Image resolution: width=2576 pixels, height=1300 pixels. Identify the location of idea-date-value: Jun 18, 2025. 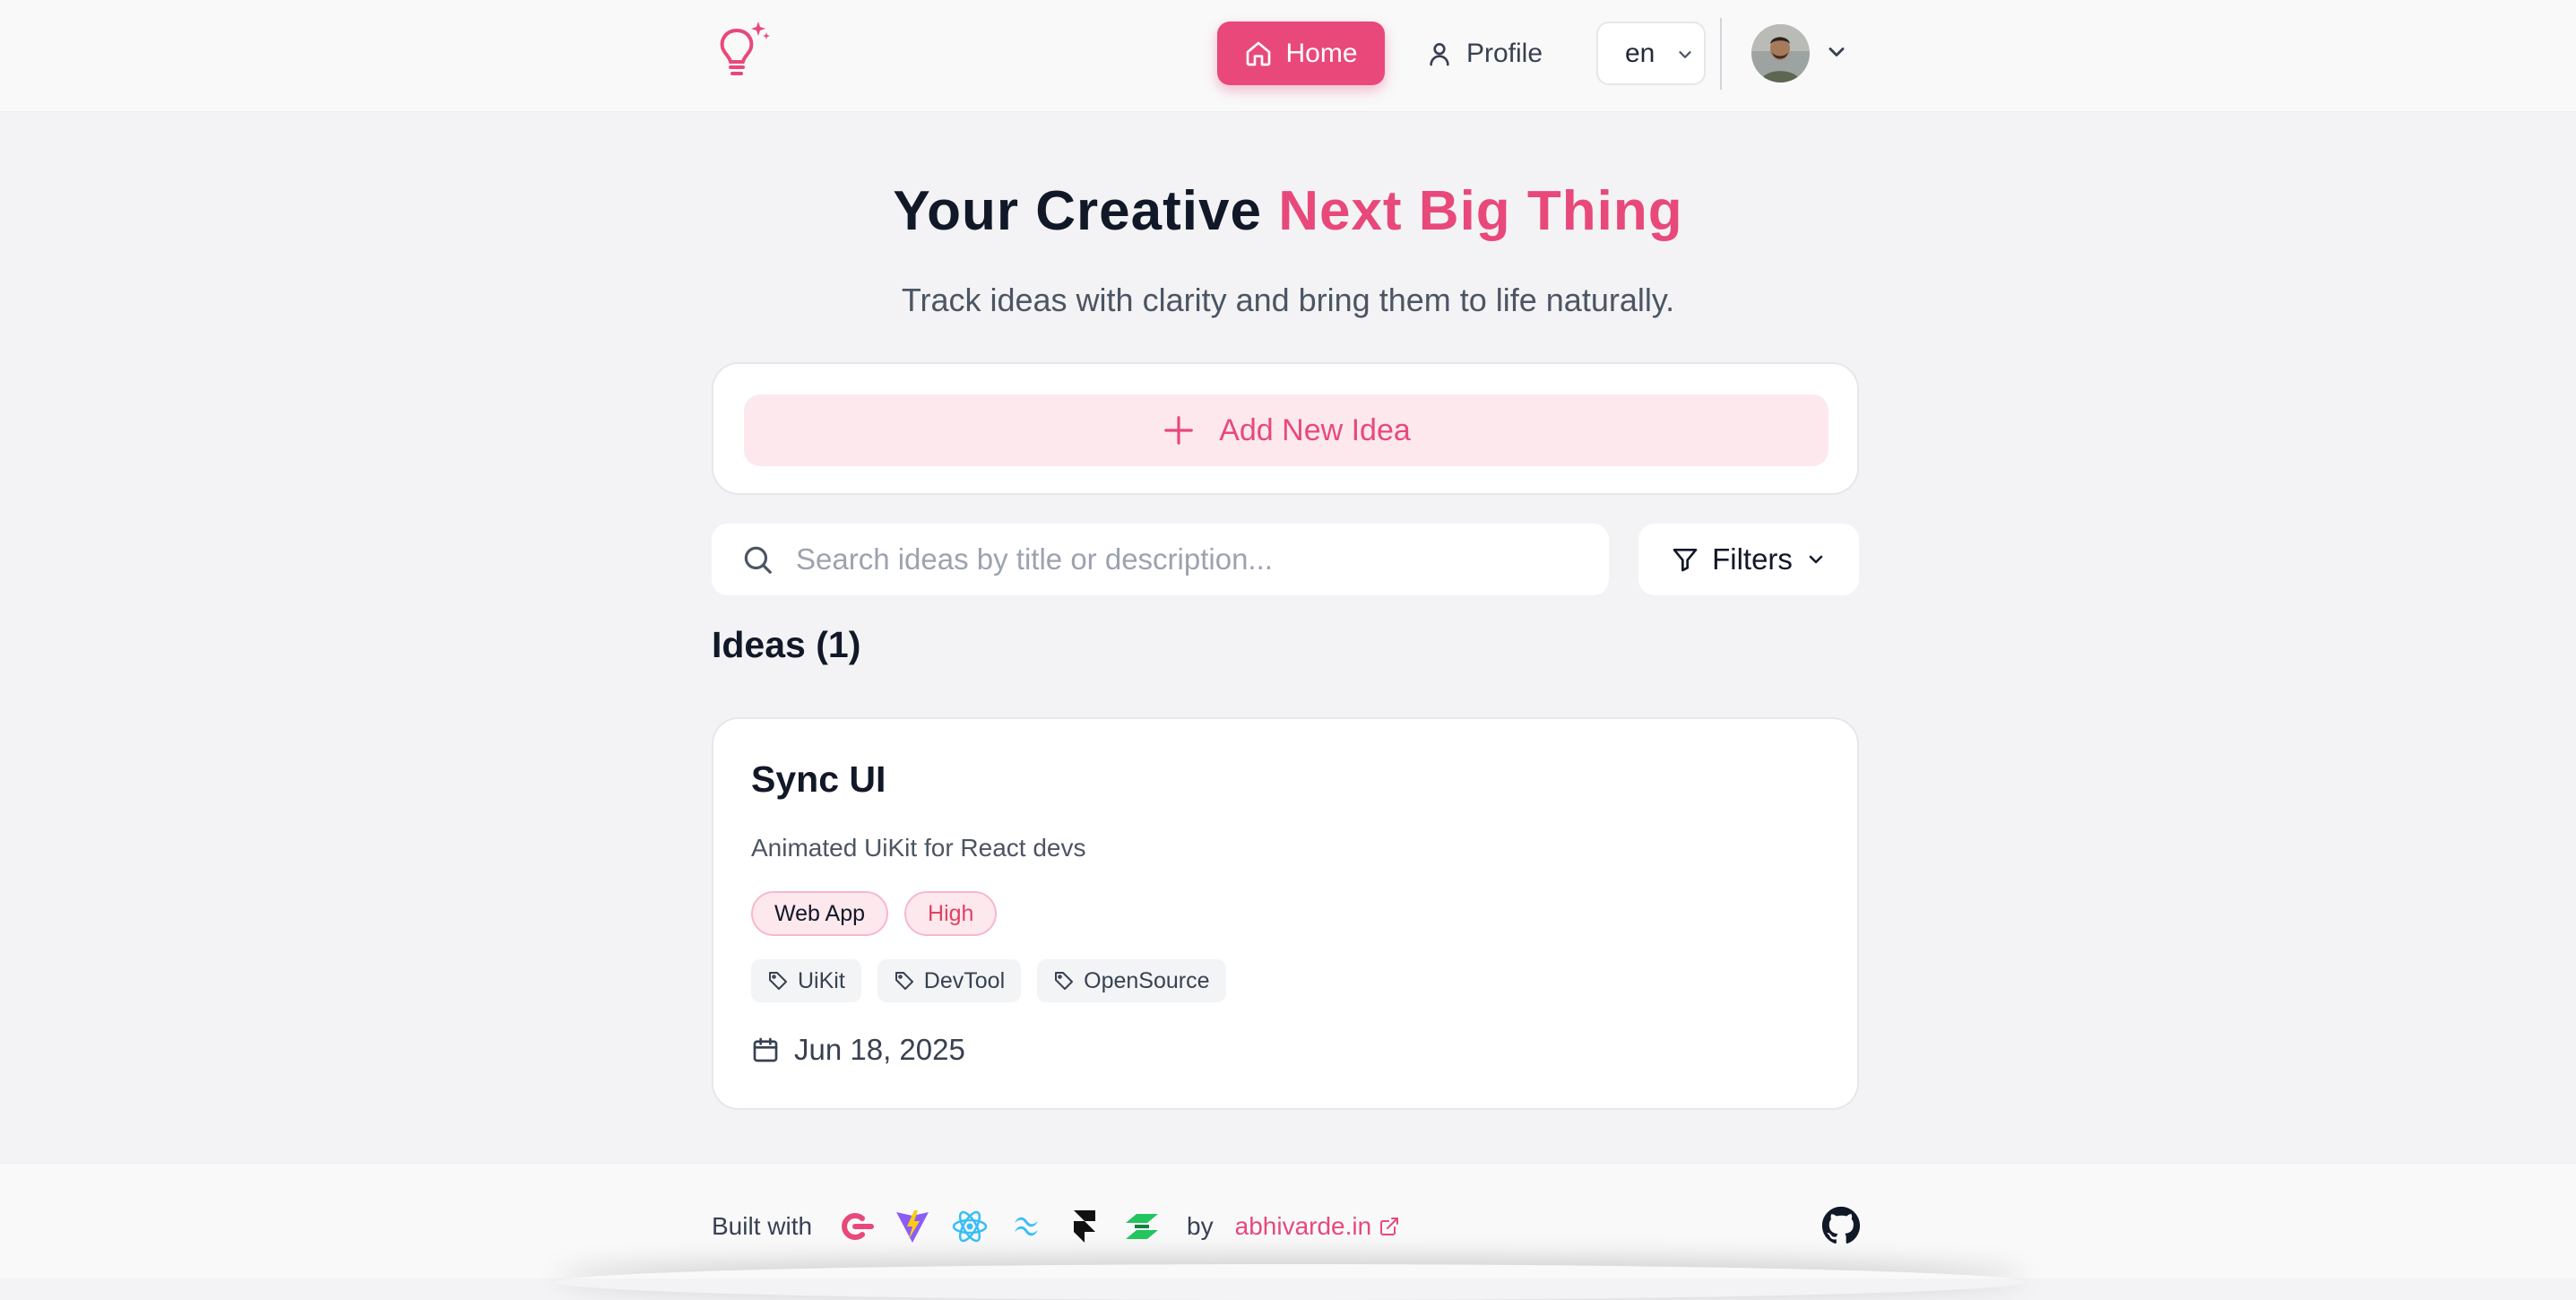
(879, 1049).